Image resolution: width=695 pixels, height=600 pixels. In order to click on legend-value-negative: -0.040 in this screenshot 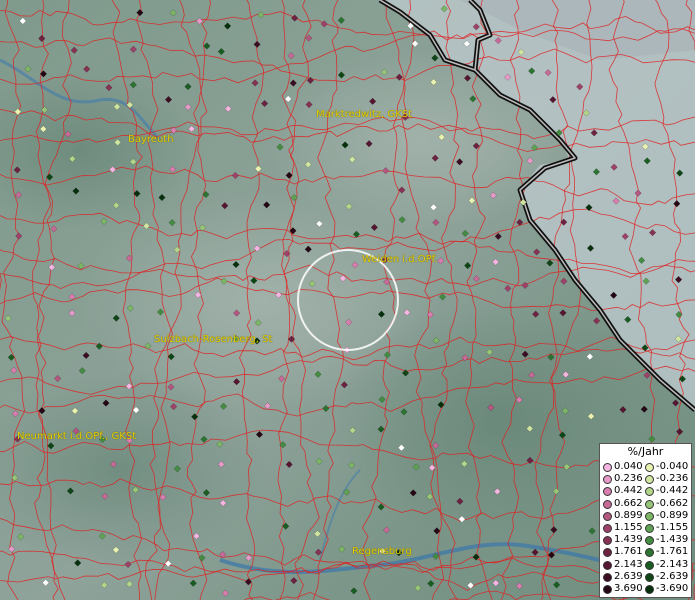, I will do `click(672, 466)`.